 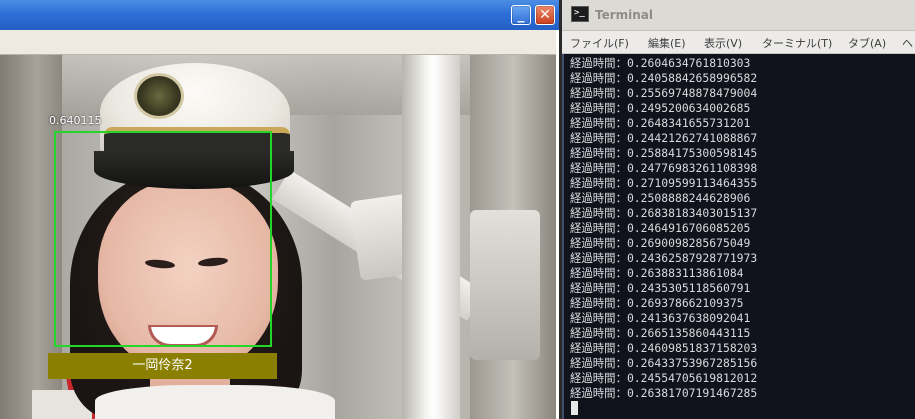 I want to click on terminal-line: 経過時間：0.27109599113464355, so click(x=664, y=183).